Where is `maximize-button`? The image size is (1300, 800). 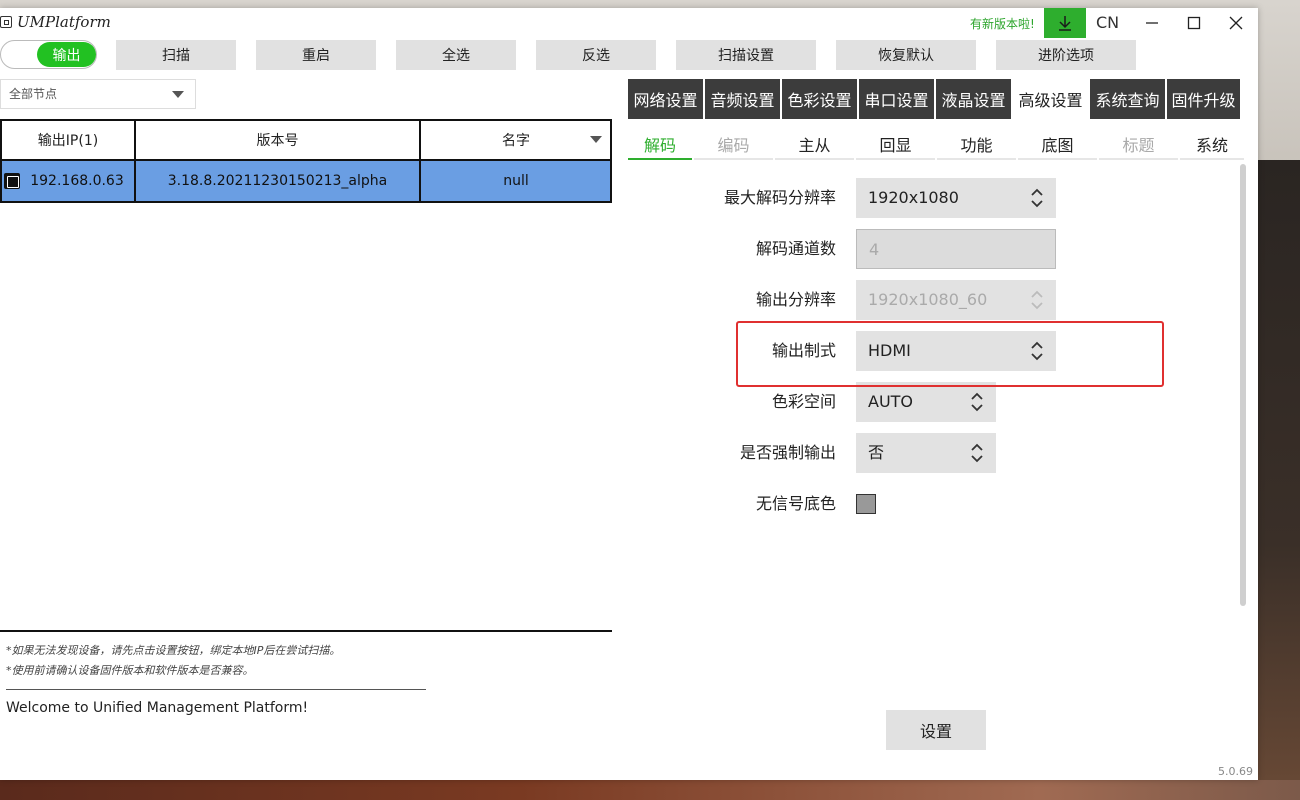 maximize-button is located at coordinates (1194, 23).